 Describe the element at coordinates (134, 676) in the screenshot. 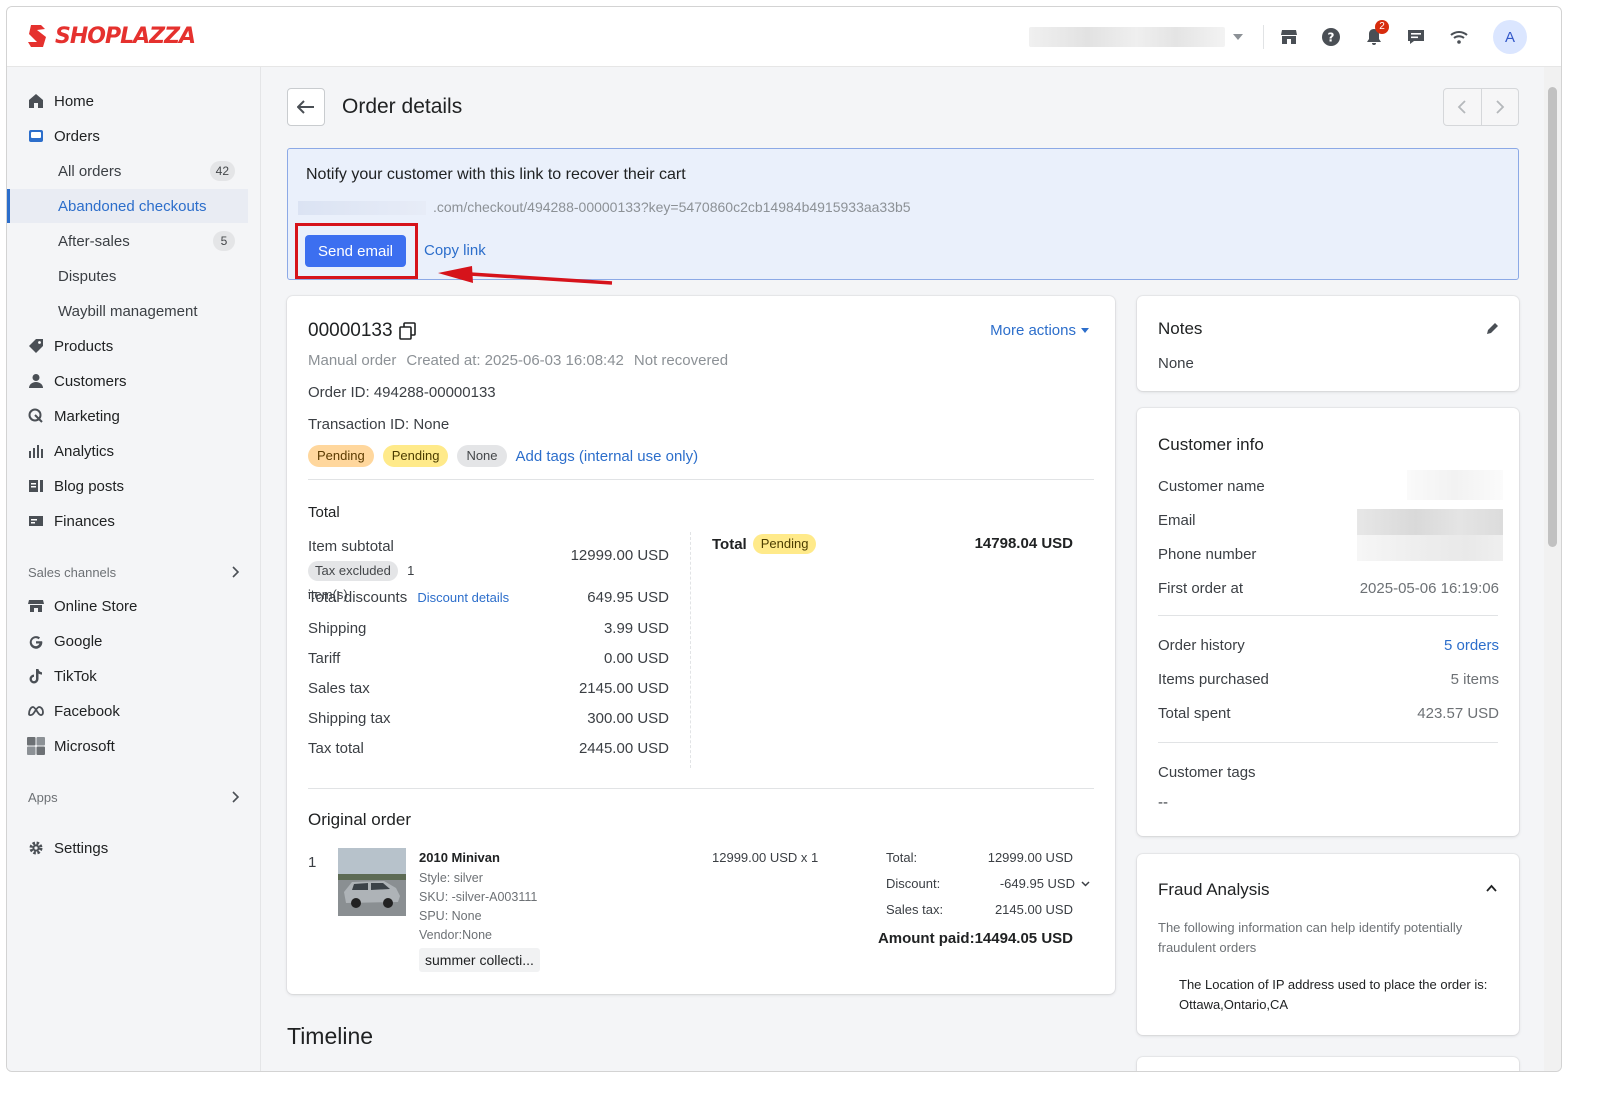

I see `sidebar-item-tiktok: TikTok` at that location.